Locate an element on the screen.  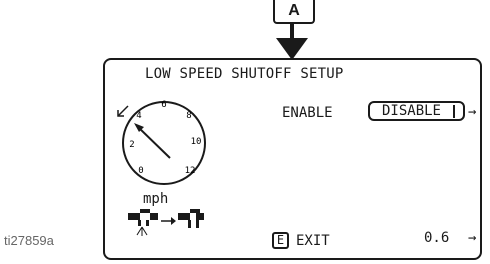
gauge-tick-10: 10 is located at coordinates (196, 142).